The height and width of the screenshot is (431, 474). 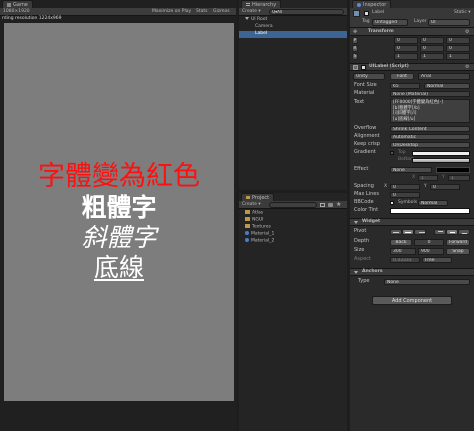 I want to click on anchors-header: Anchors, so click(x=412, y=272).